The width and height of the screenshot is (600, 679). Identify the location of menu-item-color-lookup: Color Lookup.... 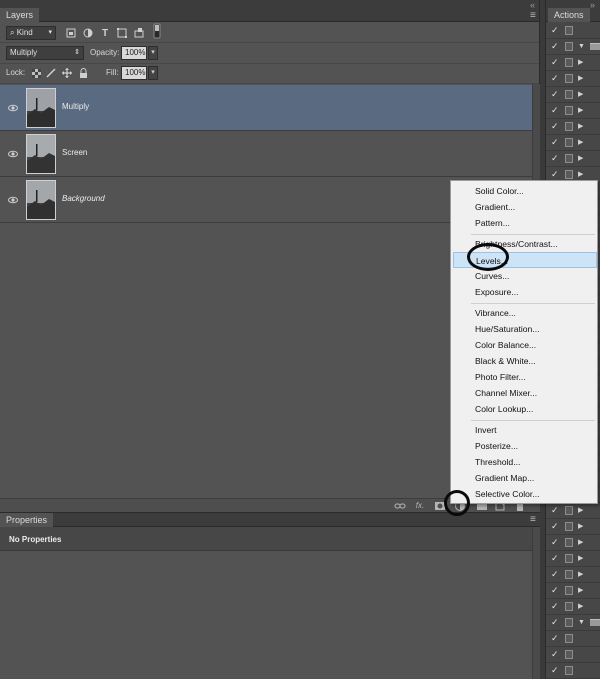
(532, 409).